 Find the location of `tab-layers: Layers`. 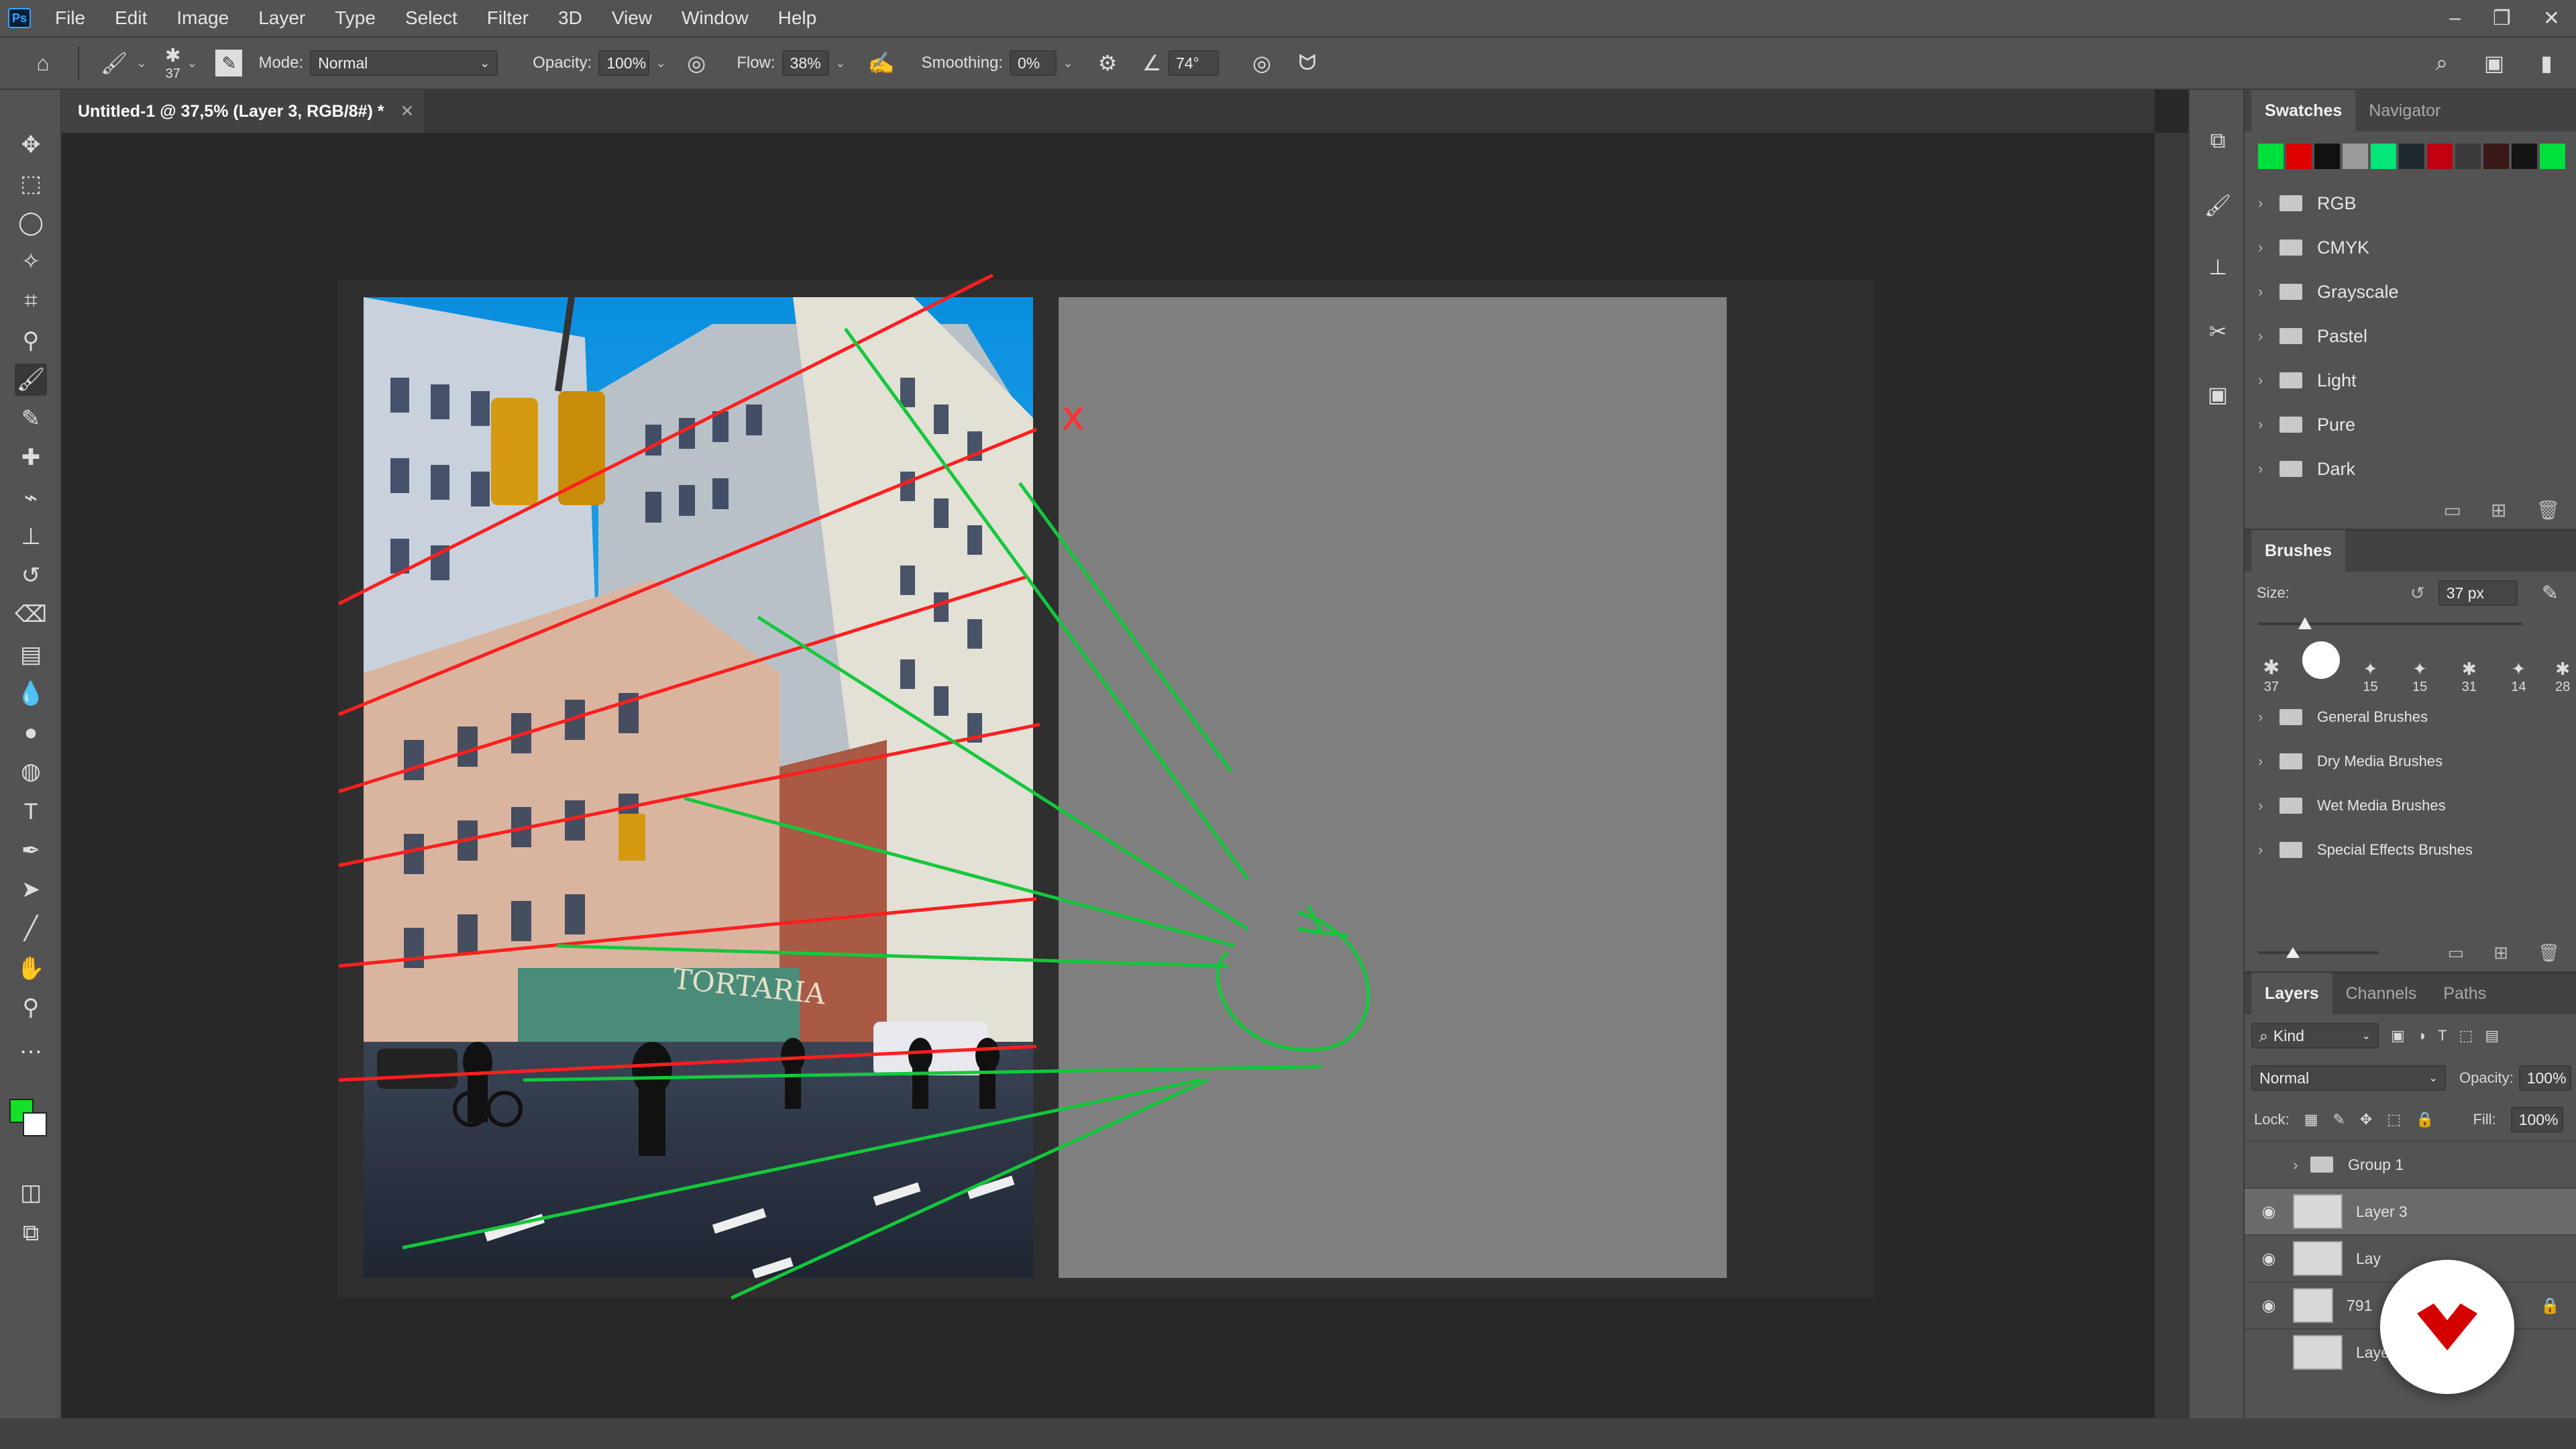

tab-layers: Layers is located at coordinates (2291, 993).